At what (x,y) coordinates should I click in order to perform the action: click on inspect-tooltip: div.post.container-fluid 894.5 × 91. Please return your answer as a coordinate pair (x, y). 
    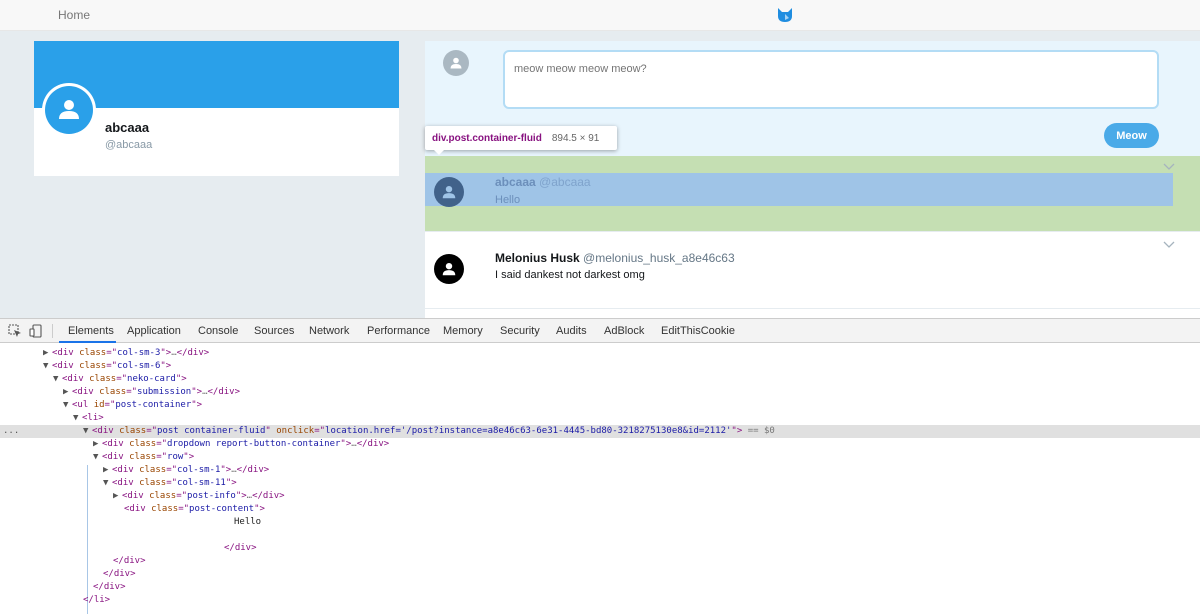
    Looking at the image, I should click on (521, 138).